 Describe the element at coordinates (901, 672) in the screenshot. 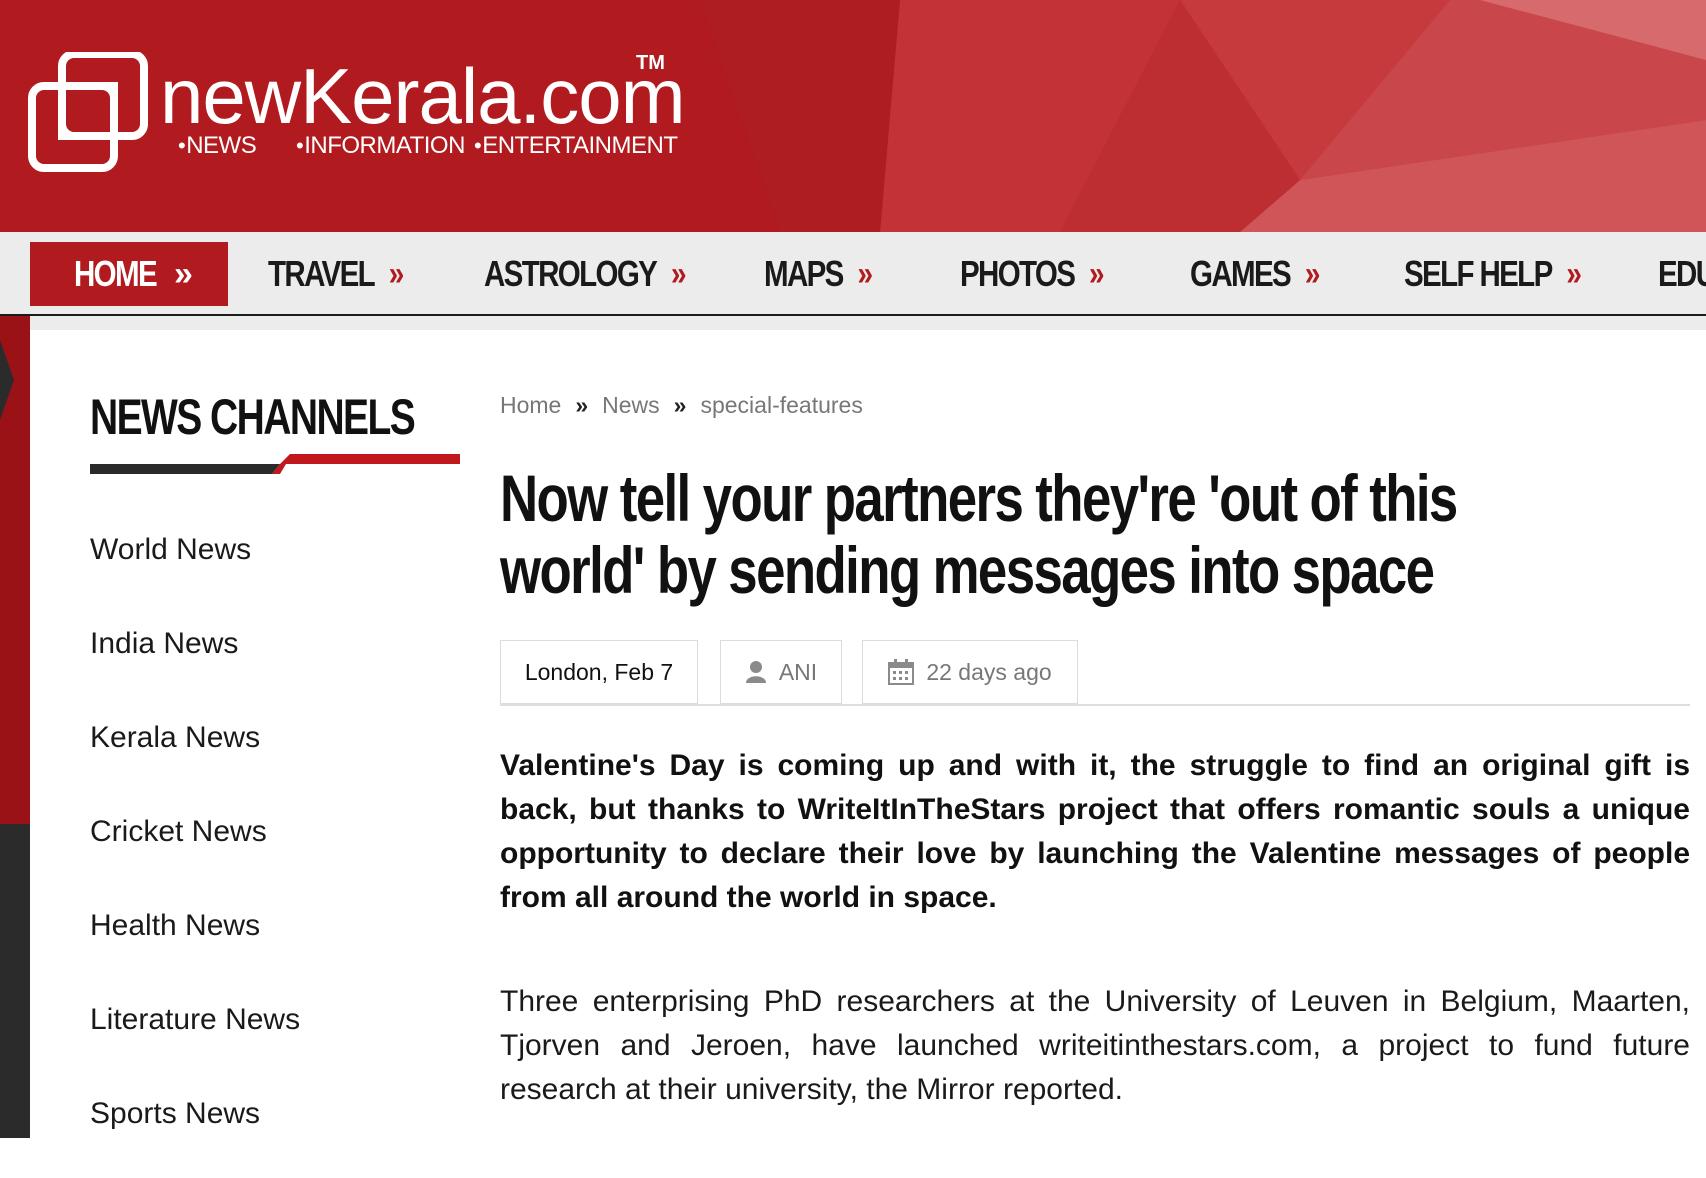

I see `calendar-icon` at that location.